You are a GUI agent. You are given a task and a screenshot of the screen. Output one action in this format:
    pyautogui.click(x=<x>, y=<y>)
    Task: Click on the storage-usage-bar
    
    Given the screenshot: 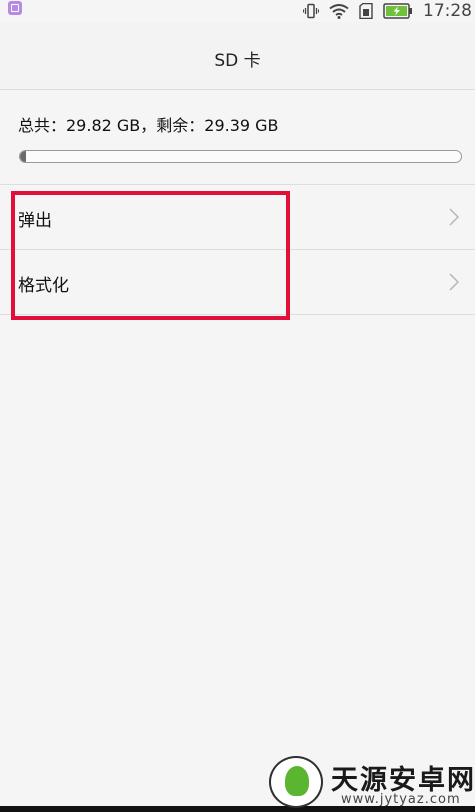 What is the action you would take?
    pyautogui.click(x=240, y=156)
    